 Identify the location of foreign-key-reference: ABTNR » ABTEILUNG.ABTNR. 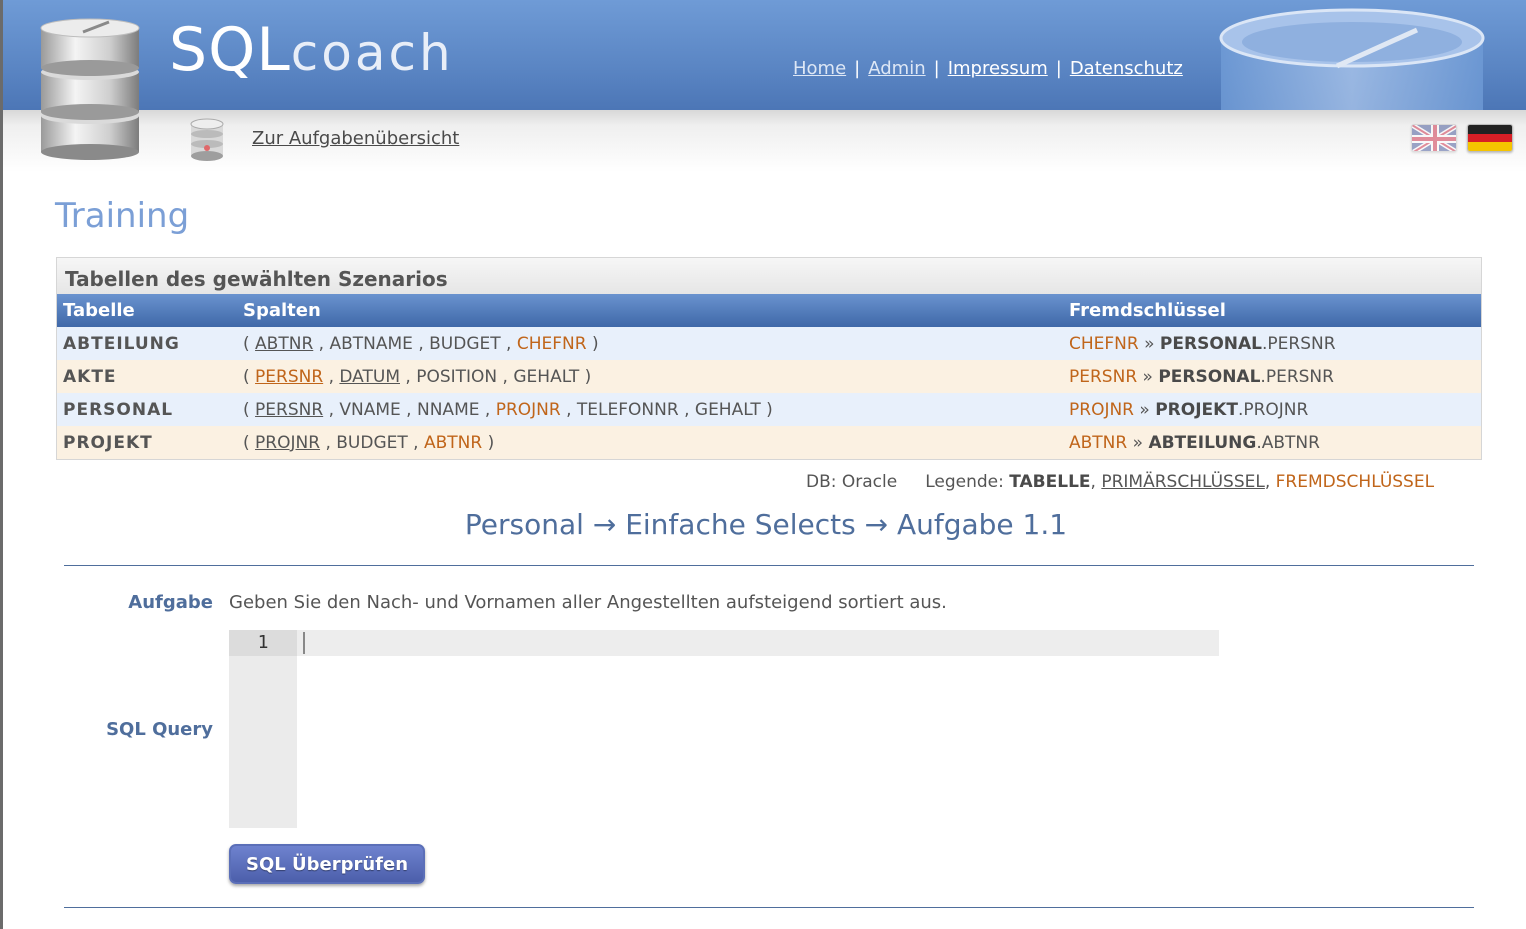
(1272, 442).